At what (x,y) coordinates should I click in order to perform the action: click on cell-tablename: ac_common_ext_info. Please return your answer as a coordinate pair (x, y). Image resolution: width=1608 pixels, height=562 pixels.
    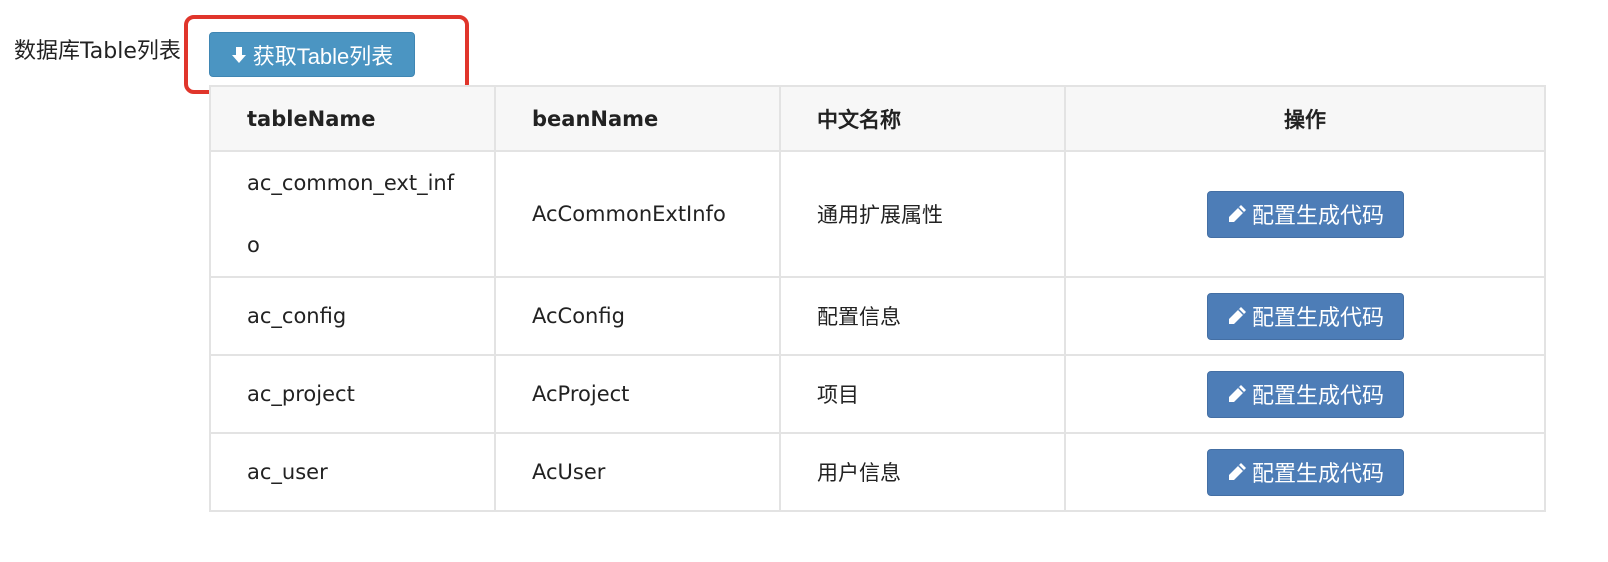
    Looking at the image, I should click on (352, 214).